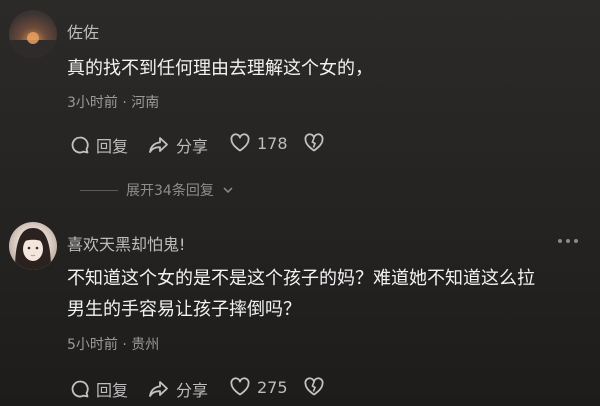 The image size is (600, 406). What do you see at coordinates (228, 190) in the screenshot?
I see `chevron-down-icon` at bounding box center [228, 190].